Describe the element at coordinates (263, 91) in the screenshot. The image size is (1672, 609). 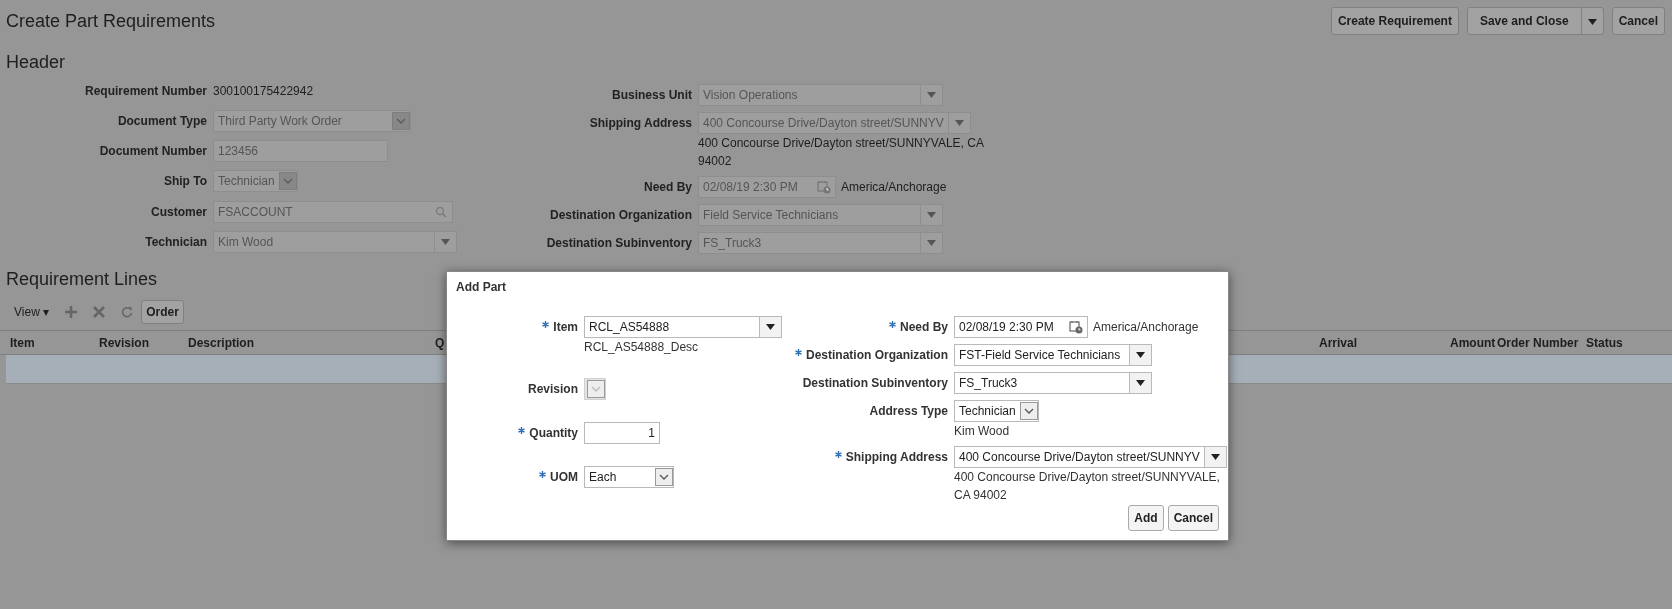
I see `field-value: 300100175422942` at that location.